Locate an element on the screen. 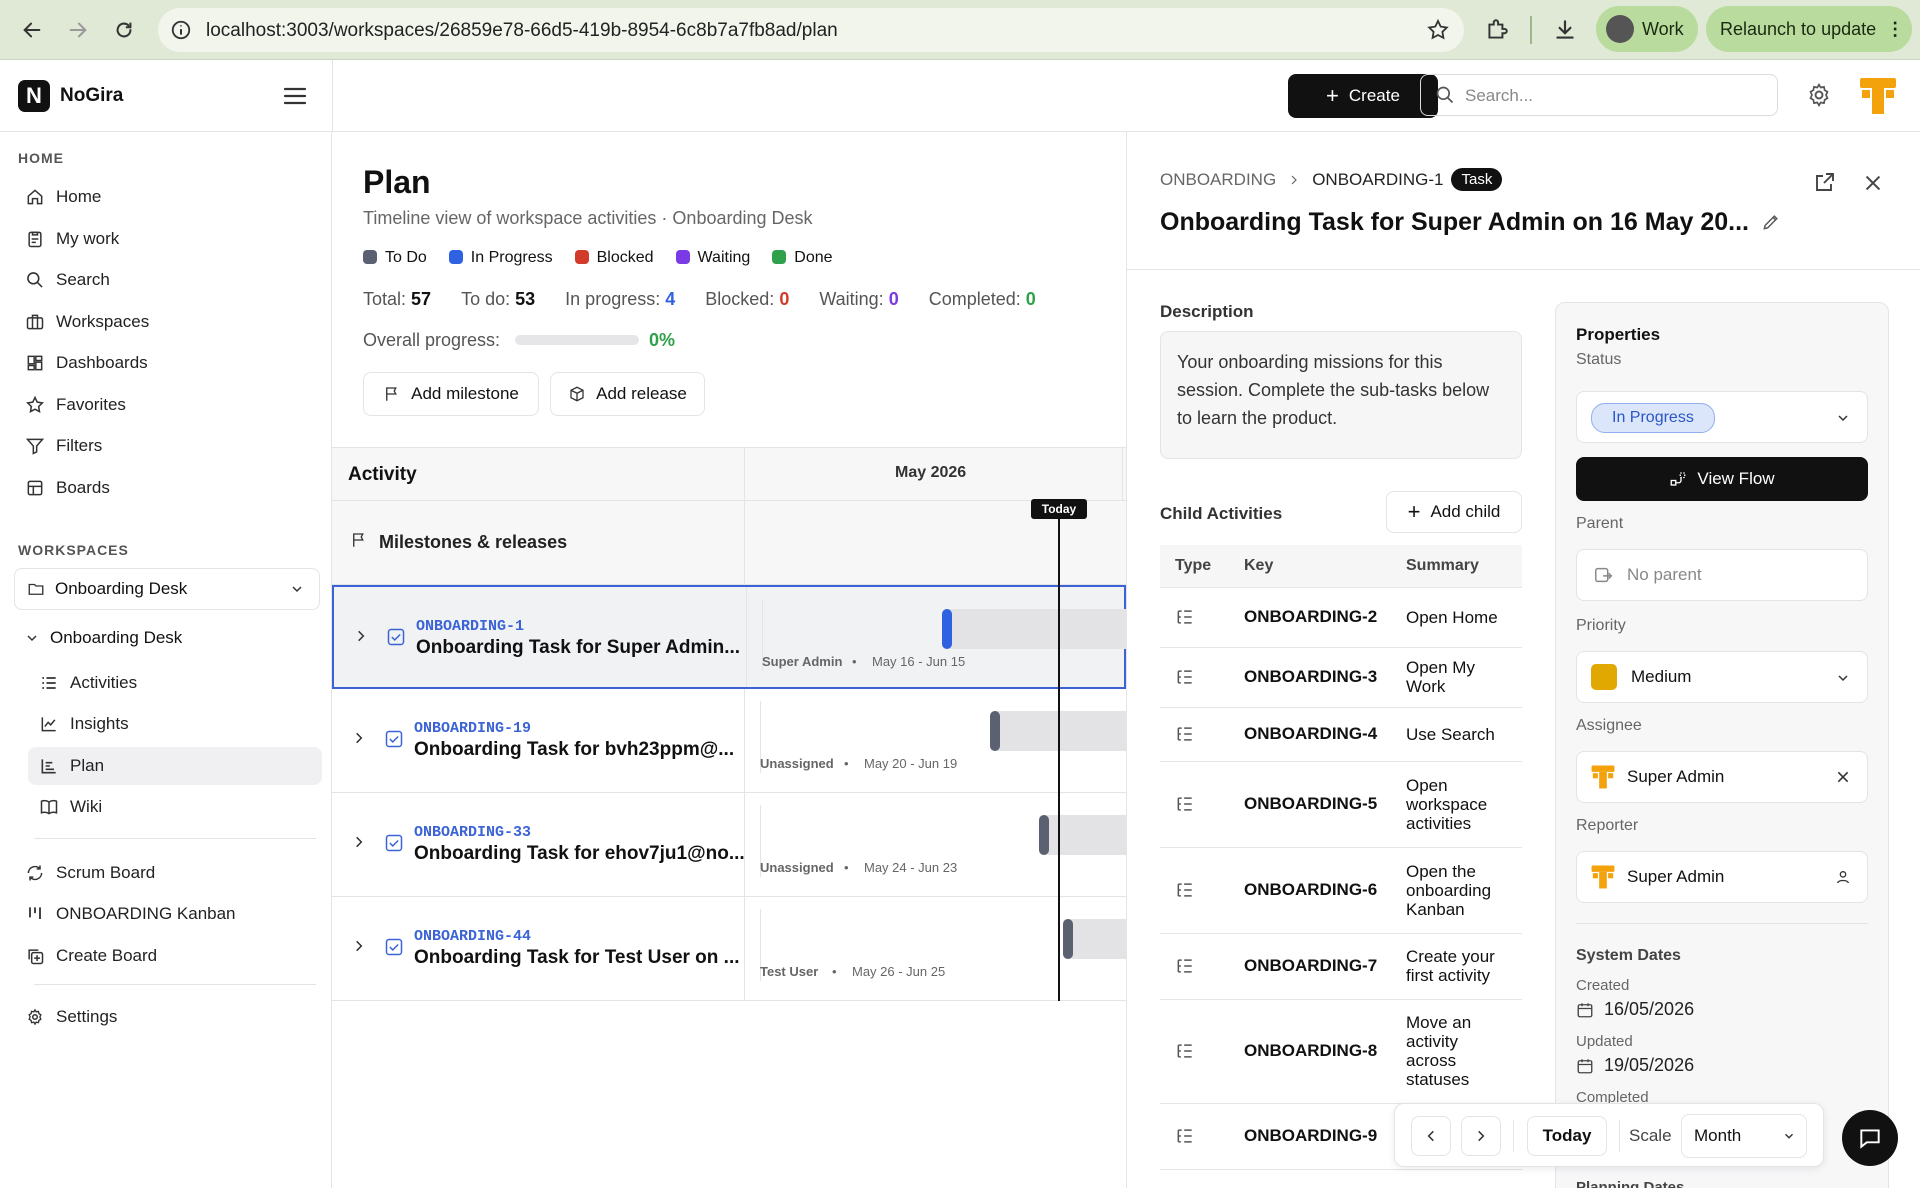  child-row: ONBOARDING-2 Open Home is located at coordinates (1341, 617).